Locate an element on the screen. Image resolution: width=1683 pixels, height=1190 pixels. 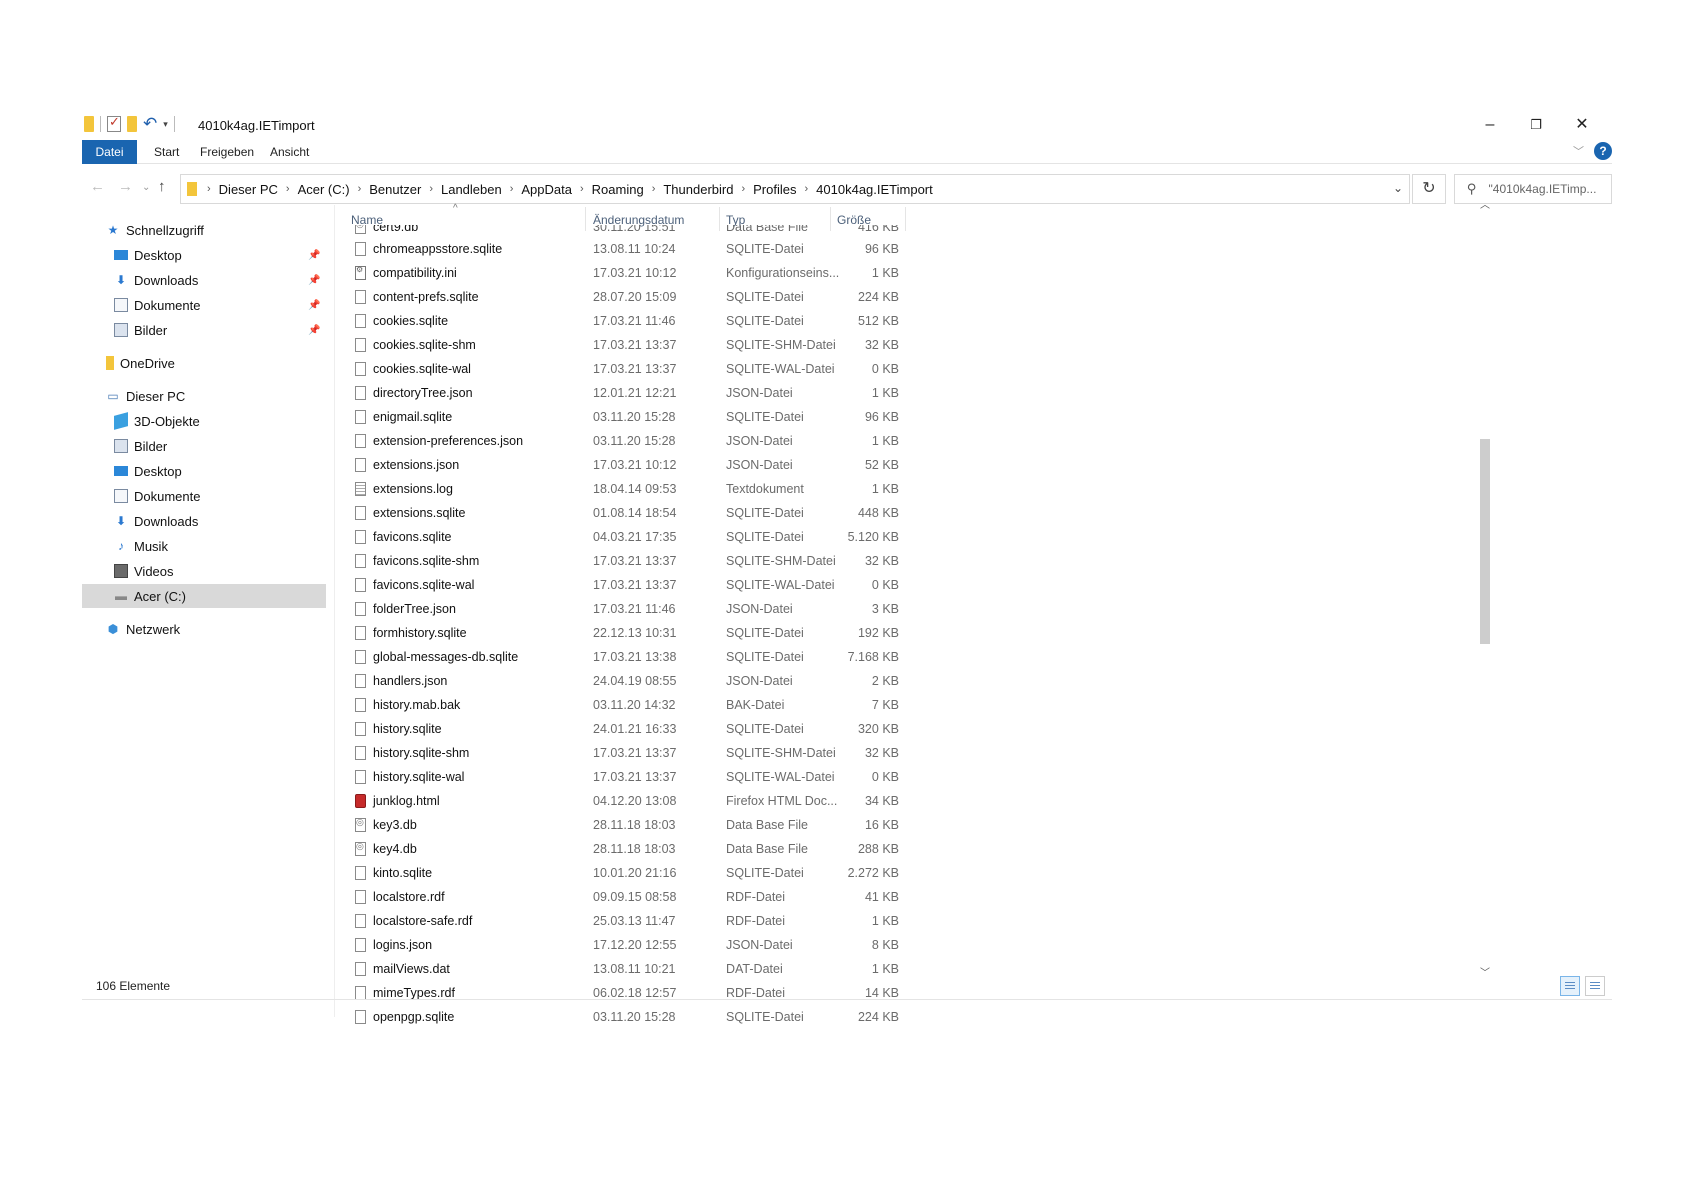
expand-ribbon-chevron-icon: ﹀ is located at coordinates (1578, 151).